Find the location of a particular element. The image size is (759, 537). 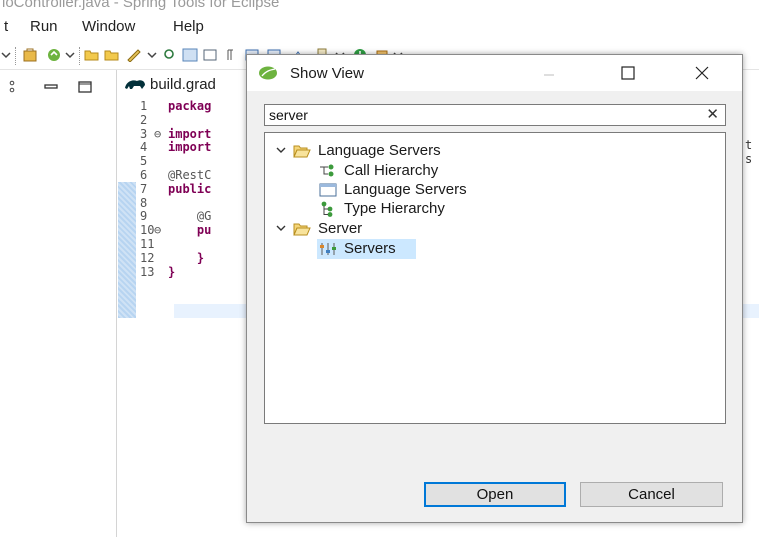

spring-boot-icon is located at coordinates (54, 55).